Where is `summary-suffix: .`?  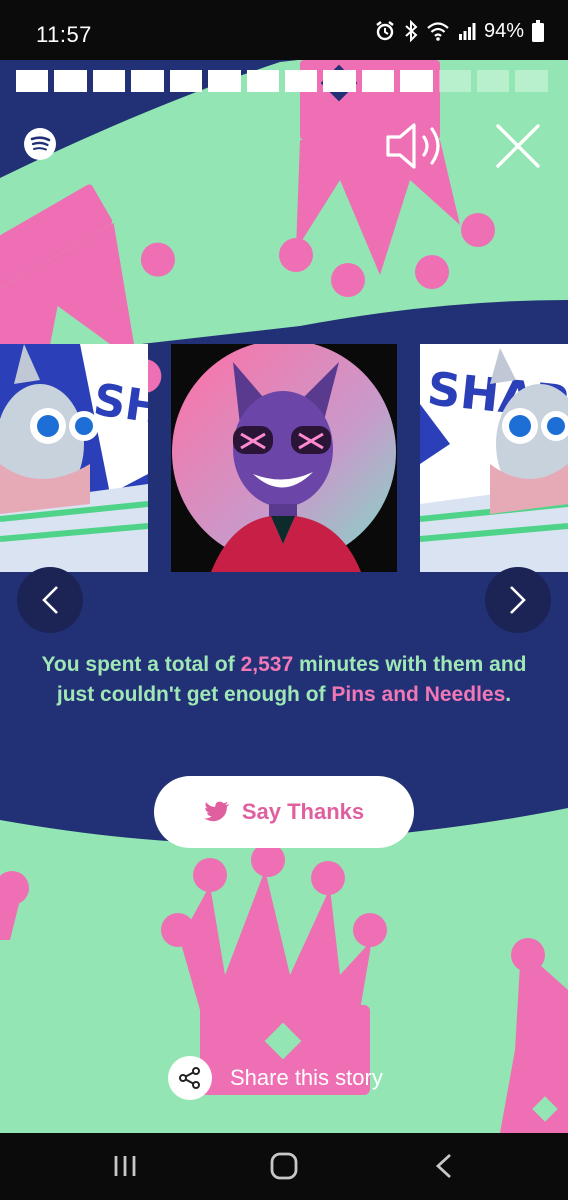 summary-suffix: . is located at coordinates (508, 694).